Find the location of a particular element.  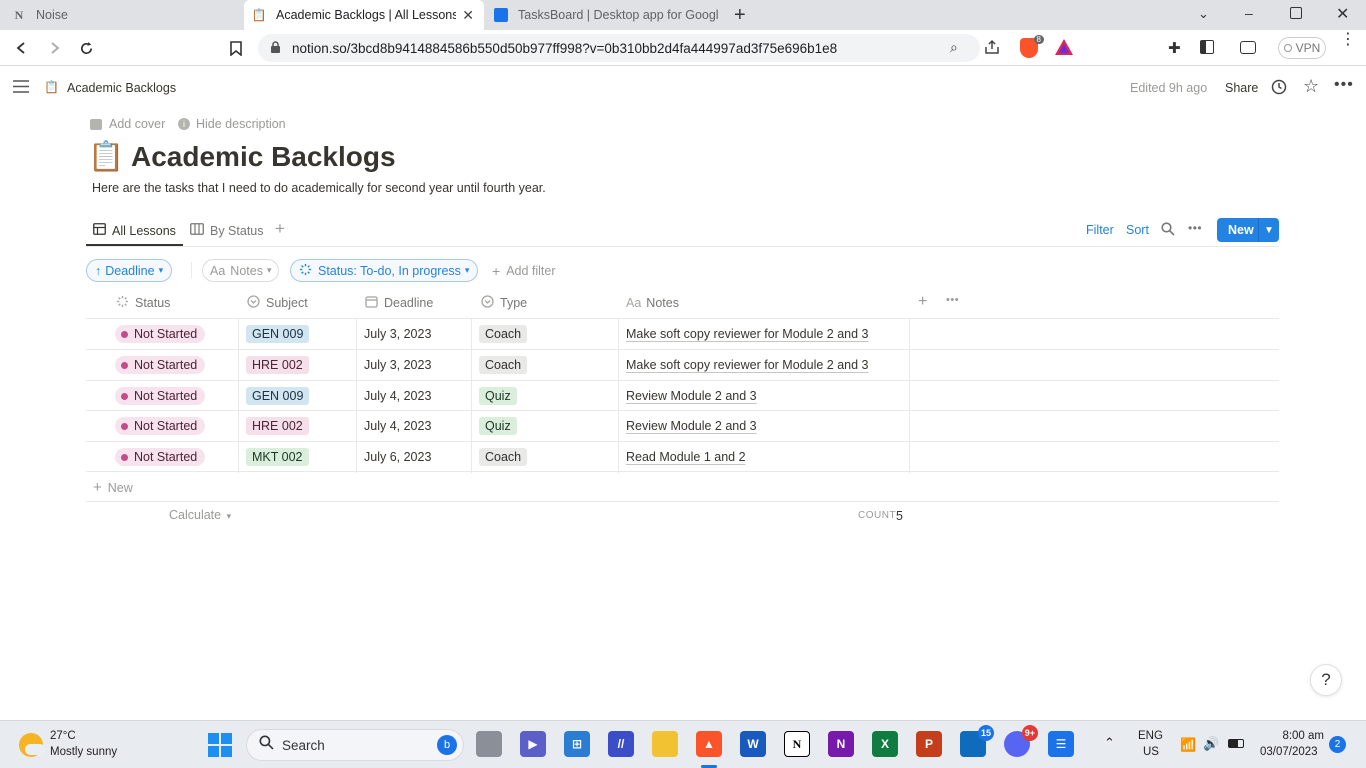

tasksboard-app-icon: ☰ is located at coordinates (1061, 744).